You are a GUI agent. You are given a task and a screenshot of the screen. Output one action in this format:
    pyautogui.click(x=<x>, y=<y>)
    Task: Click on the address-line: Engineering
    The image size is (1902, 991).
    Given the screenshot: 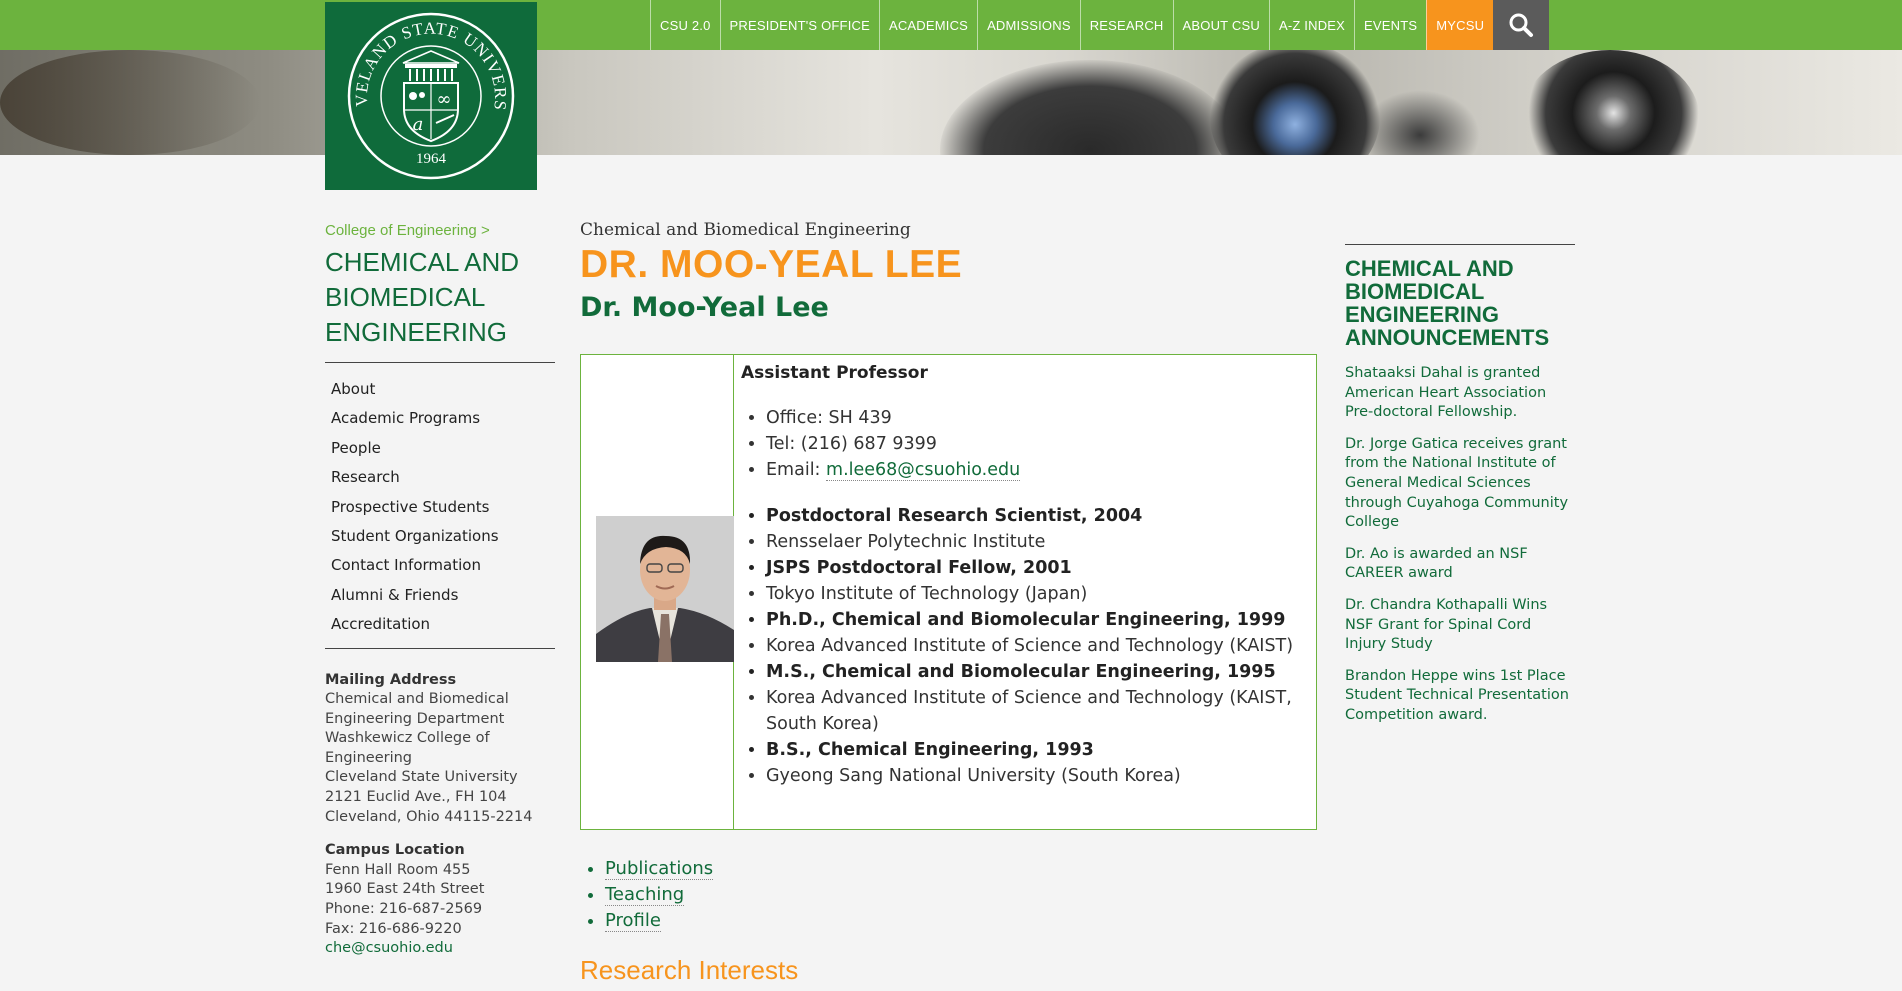 What is the action you would take?
    pyautogui.click(x=368, y=757)
    